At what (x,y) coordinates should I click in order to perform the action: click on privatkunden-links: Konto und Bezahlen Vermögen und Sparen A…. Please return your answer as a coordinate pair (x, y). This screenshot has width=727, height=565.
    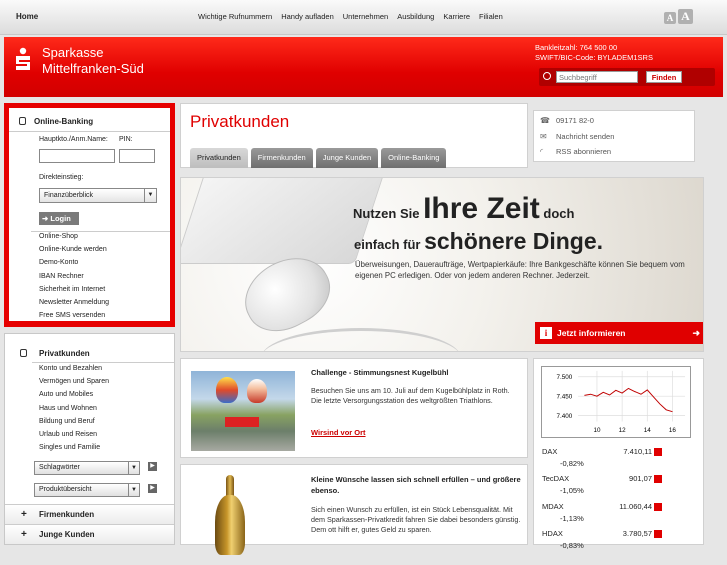
    Looking at the image, I should click on (74, 408).